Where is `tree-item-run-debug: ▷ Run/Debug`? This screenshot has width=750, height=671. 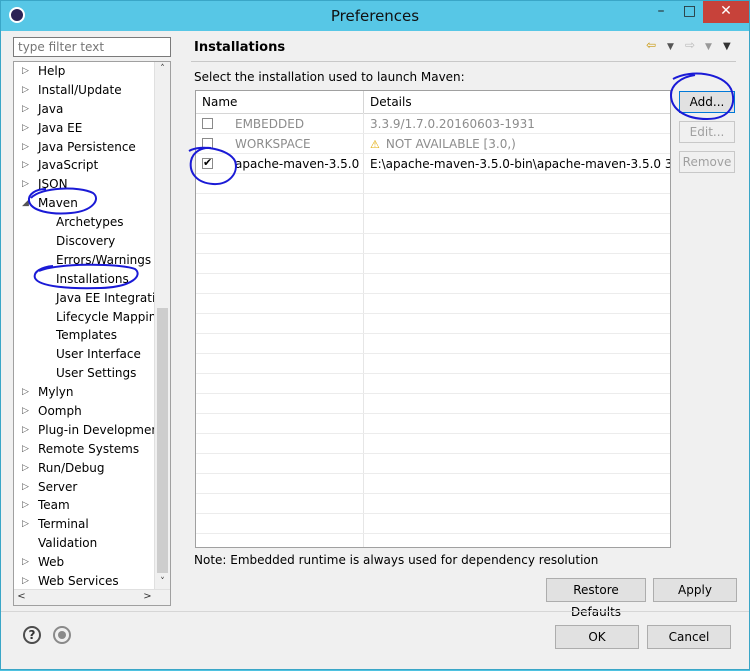 tree-item-run-debug: ▷ Run/Debug is located at coordinates (85, 468).